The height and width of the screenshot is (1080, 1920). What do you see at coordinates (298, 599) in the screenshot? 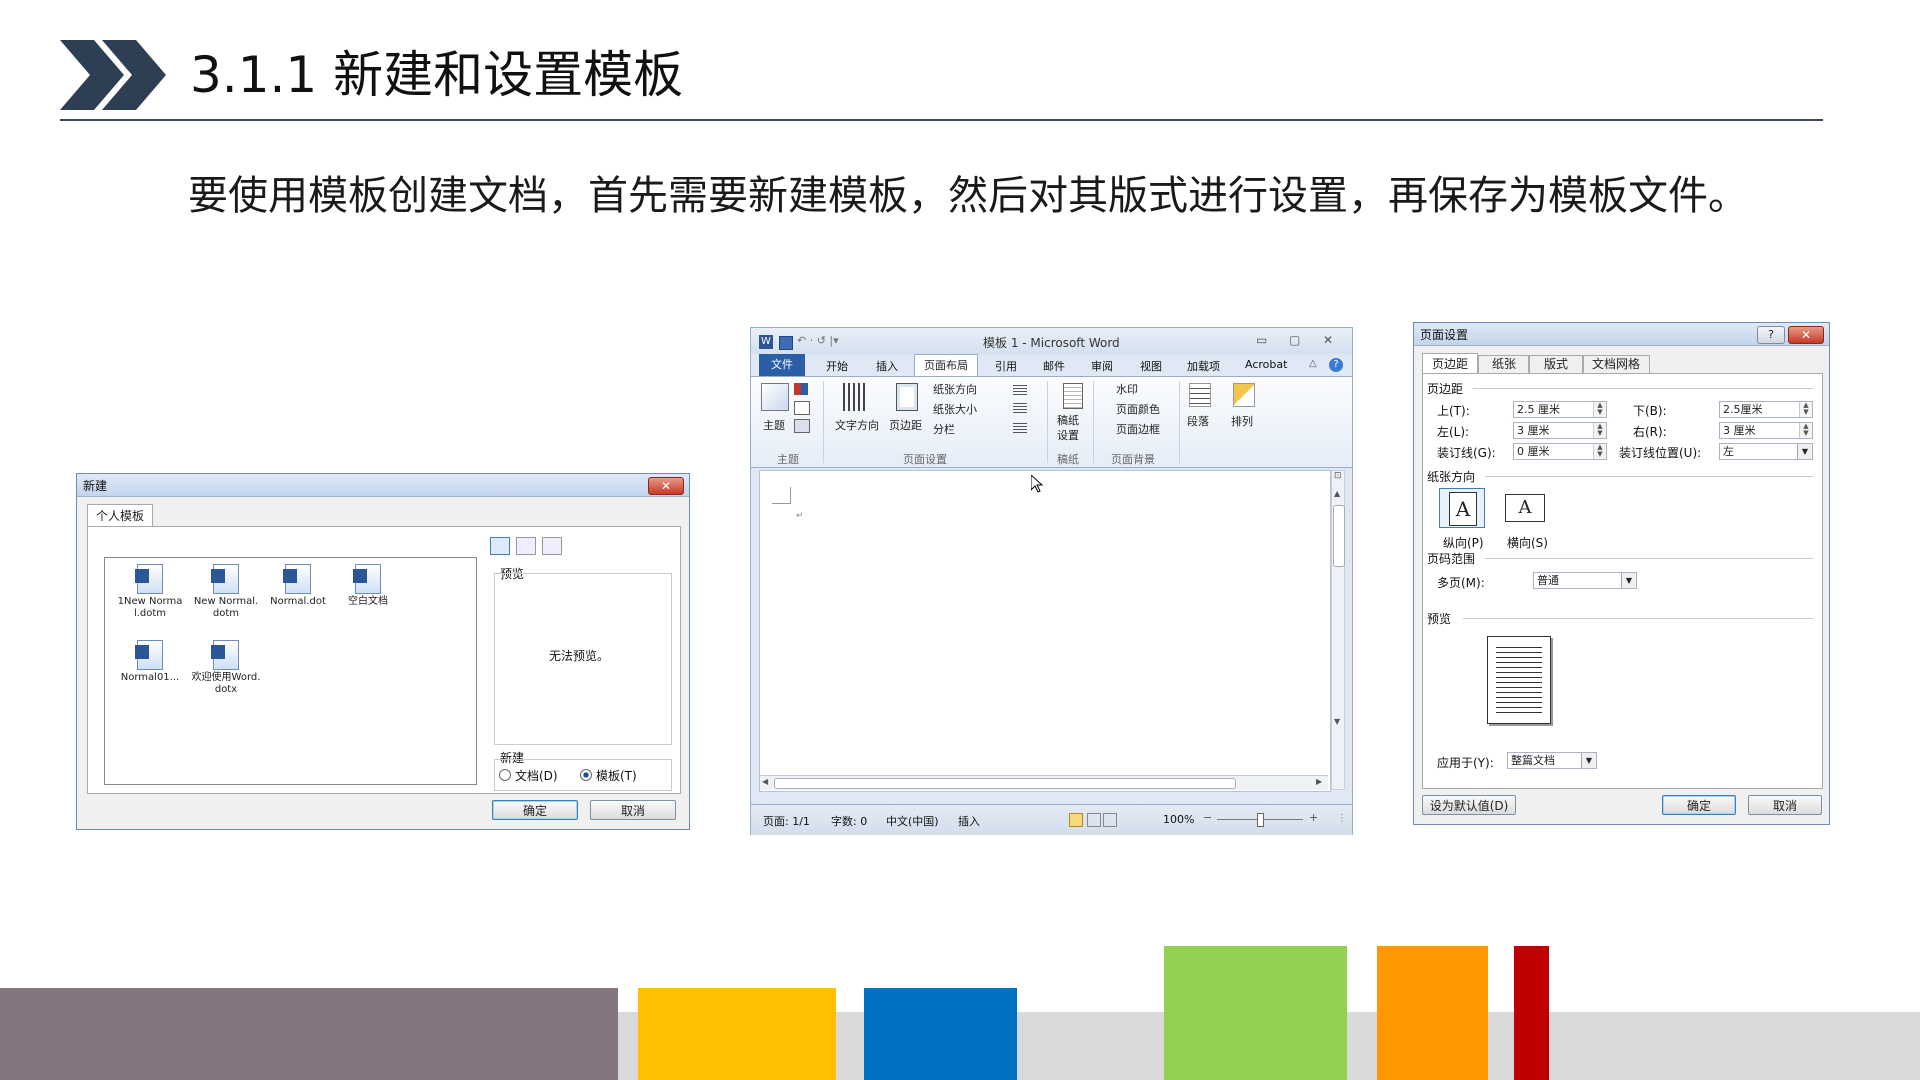
I see `template-item: Normal.dot` at bounding box center [298, 599].